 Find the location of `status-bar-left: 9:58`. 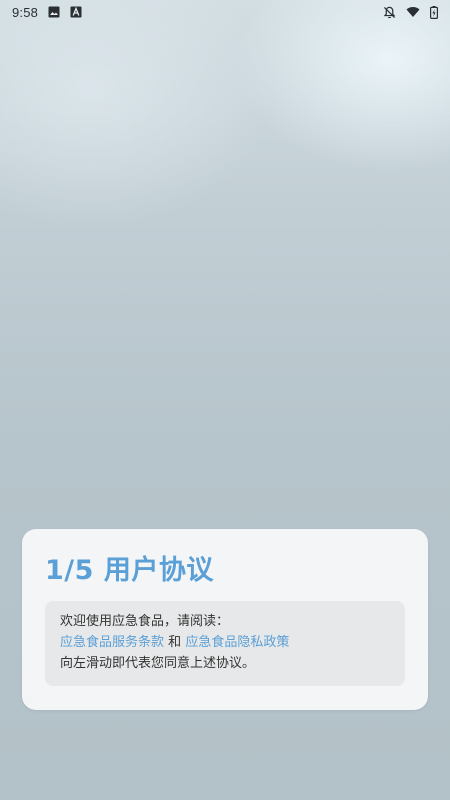

status-bar-left: 9:58 is located at coordinates (47, 12).